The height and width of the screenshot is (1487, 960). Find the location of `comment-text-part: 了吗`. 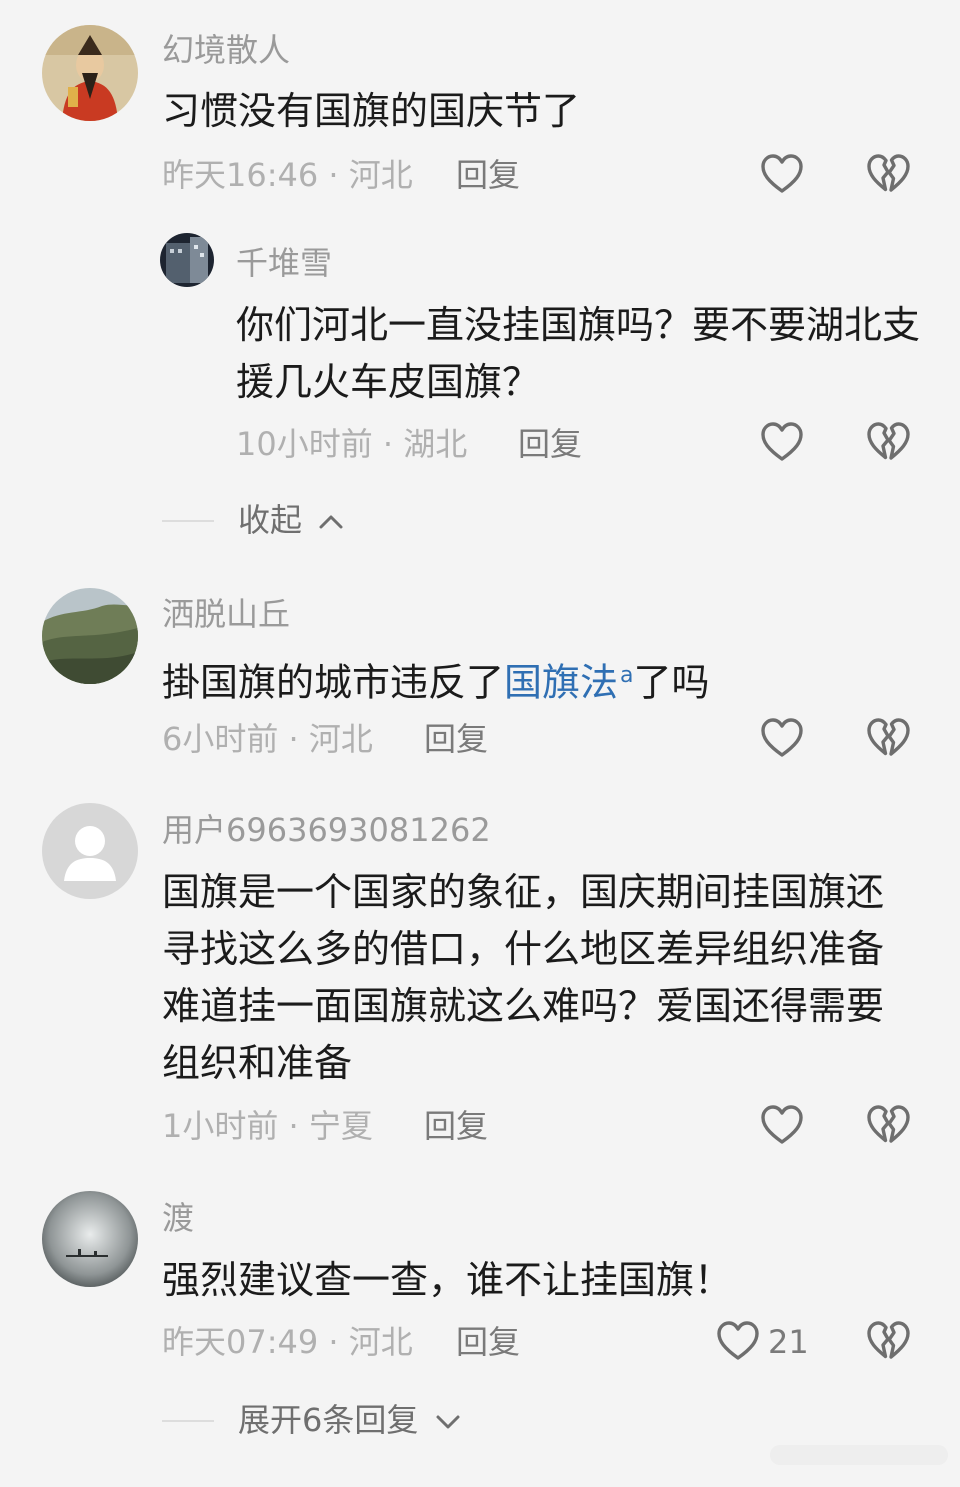

comment-text-part: 了吗 is located at coordinates (671, 682).